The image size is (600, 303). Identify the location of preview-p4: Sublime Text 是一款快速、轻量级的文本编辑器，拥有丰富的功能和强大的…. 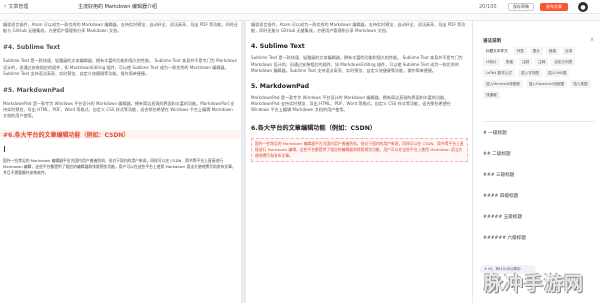
(357, 64).